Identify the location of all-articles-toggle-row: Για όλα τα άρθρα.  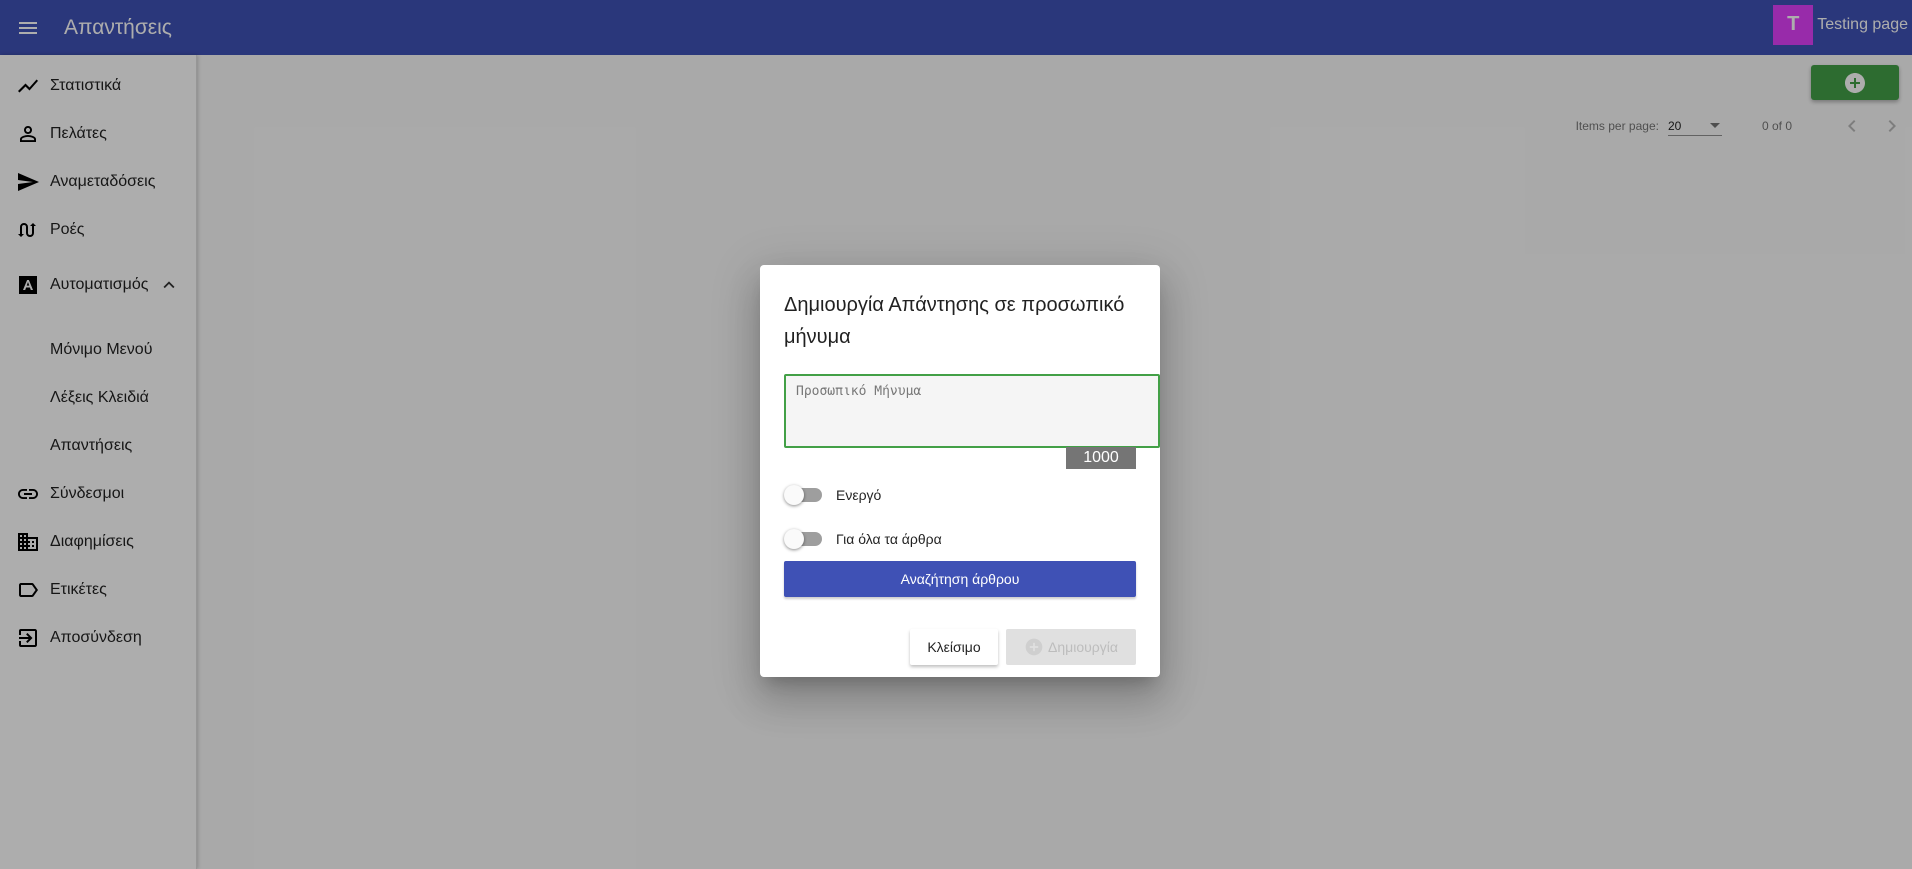
(863, 539).